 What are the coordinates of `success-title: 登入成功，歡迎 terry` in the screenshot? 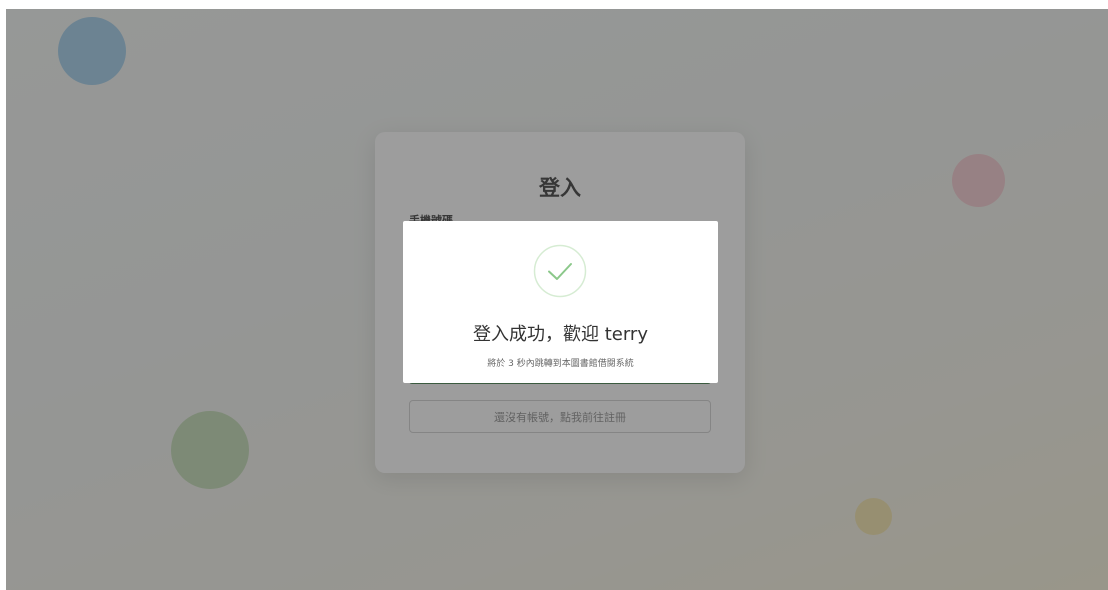 It's located at (560, 334).